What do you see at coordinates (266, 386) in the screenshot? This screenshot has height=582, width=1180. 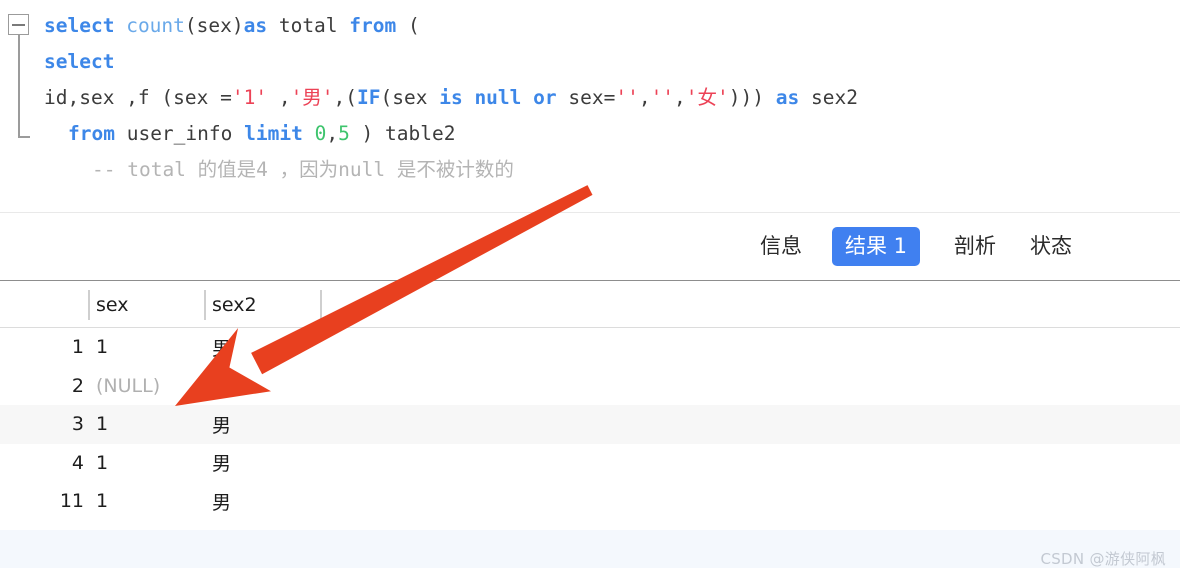 I see `cell-sex2` at bounding box center [266, 386].